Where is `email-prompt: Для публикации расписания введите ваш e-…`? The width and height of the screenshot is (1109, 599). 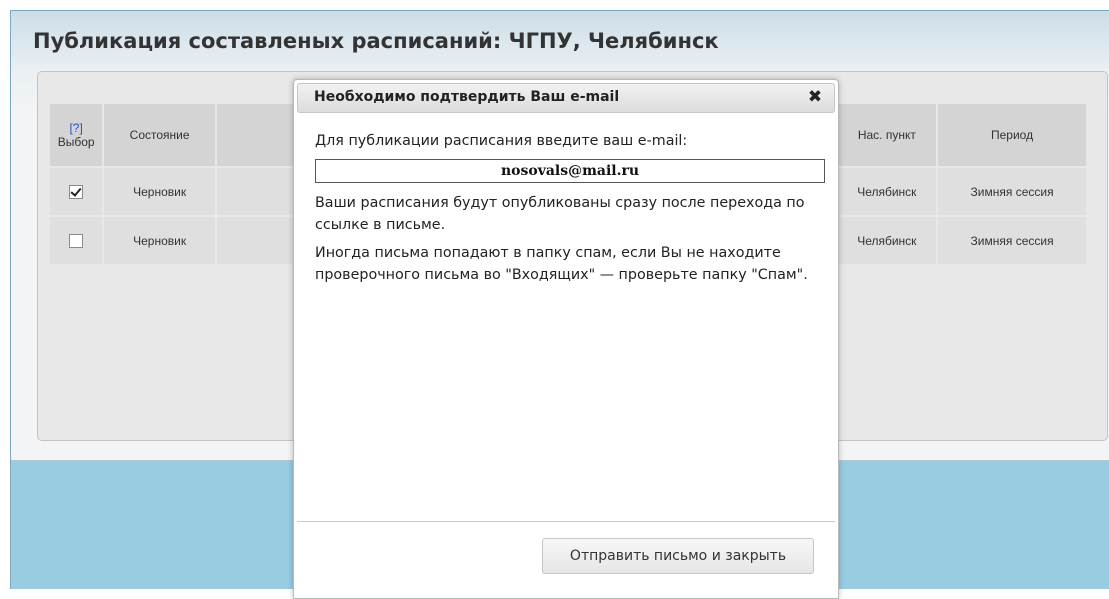
email-prompt: Для публикации расписания введите ваш e-… is located at coordinates (501, 141).